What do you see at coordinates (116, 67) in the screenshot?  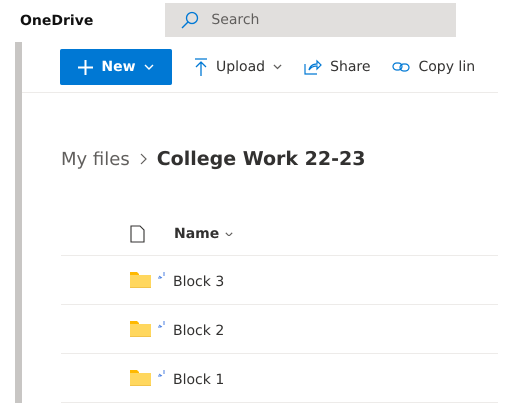 I see `new-button: New` at bounding box center [116, 67].